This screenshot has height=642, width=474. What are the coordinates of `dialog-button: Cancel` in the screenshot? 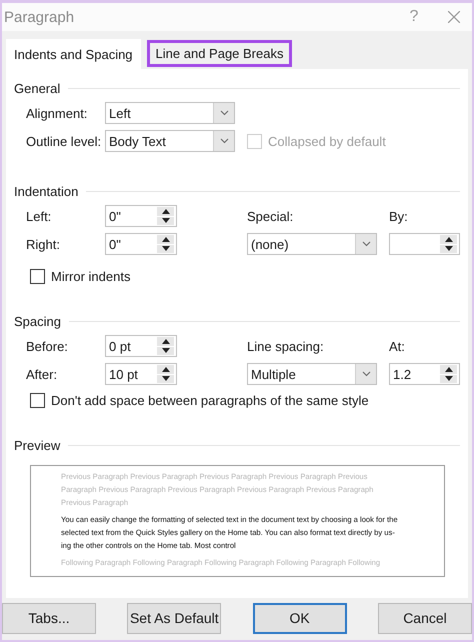 It's located at (425, 618).